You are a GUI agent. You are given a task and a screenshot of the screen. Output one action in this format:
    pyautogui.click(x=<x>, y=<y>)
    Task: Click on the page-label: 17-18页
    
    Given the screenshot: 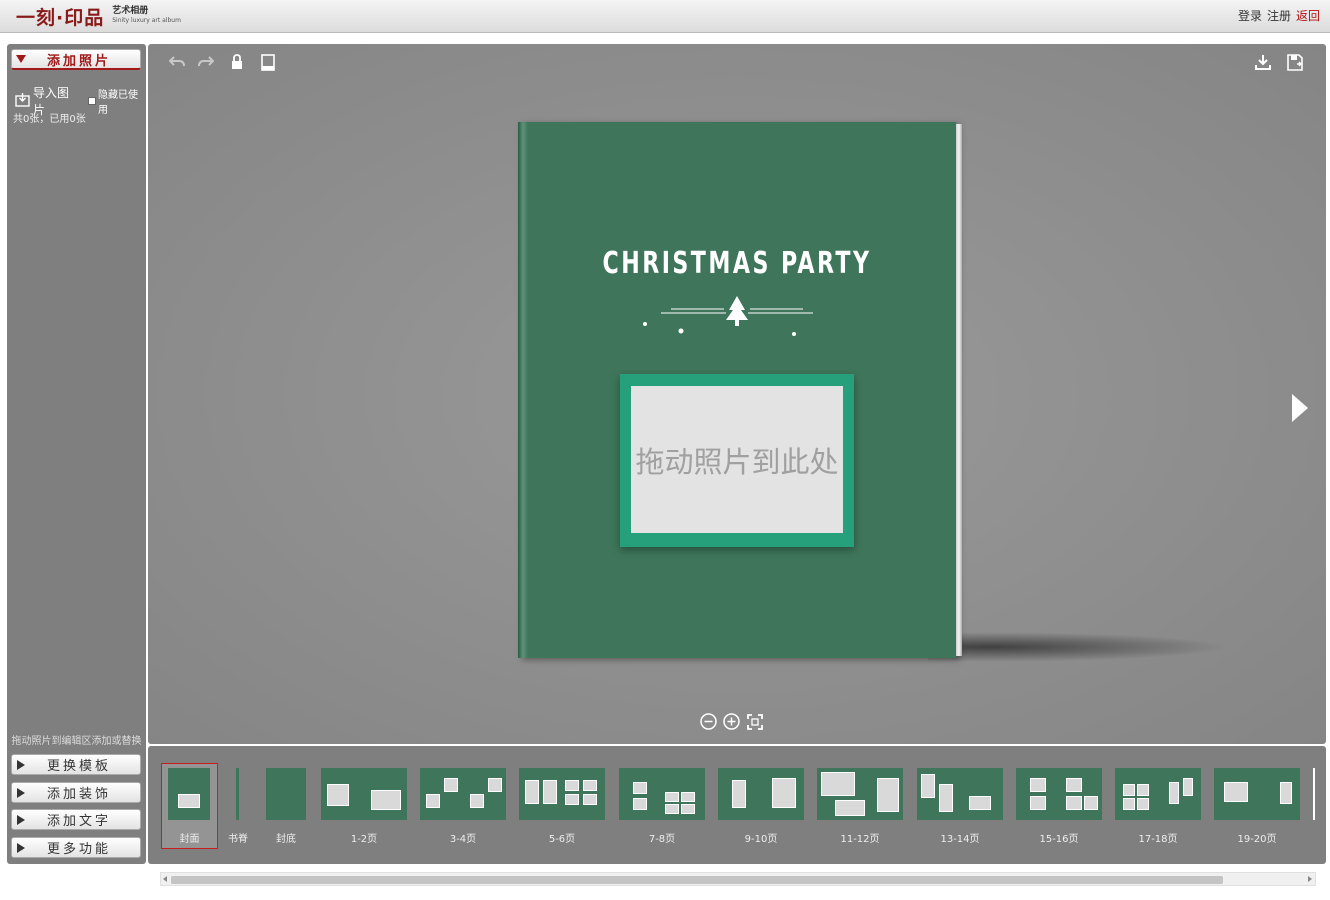 What is the action you would take?
    pyautogui.click(x=1158, y=839)
    